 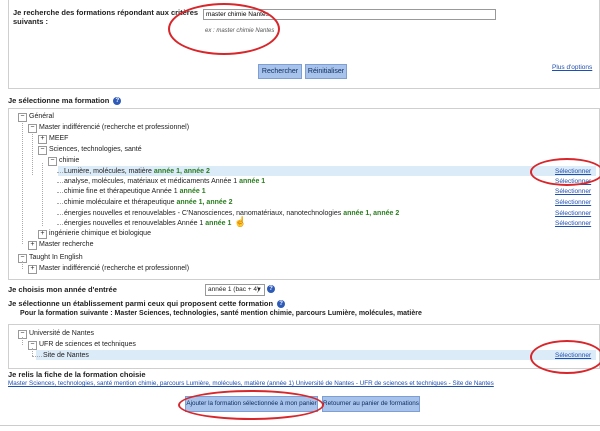 I want to click on expand-master-recherche-toggle: +, so click(x=32, y=245).